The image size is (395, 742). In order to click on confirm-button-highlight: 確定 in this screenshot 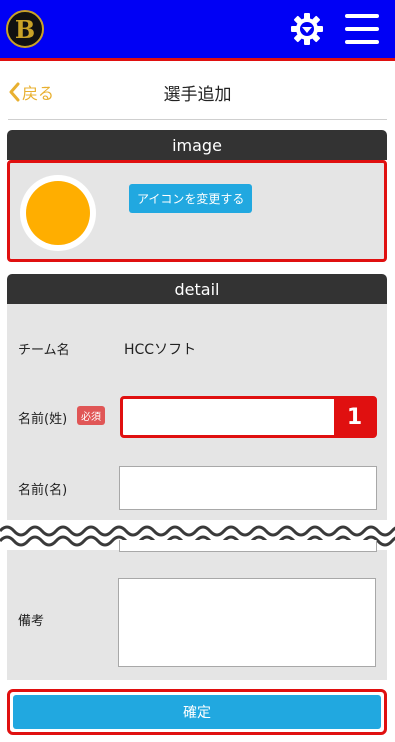, I will do `click(197, 712)`.